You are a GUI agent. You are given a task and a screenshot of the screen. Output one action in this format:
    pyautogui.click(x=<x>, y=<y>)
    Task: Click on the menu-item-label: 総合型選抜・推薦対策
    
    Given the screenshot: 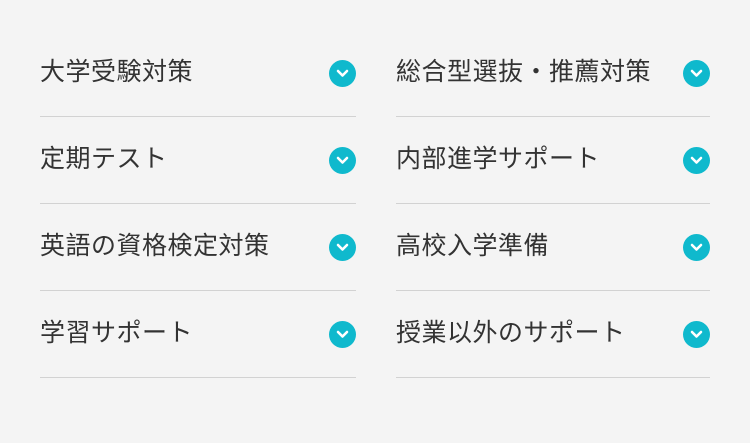 What is the action you would take?
    pyautogui.click(x=524, y=71)
    